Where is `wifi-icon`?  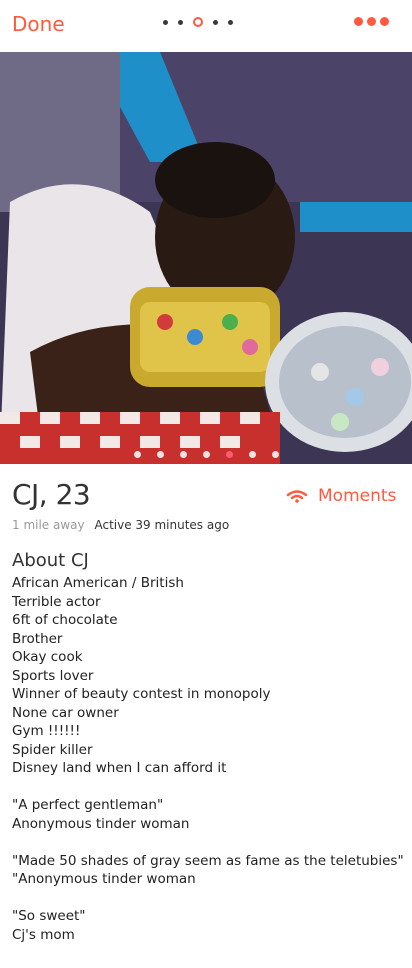
wifi-icon is located at coordinates (297, 496).